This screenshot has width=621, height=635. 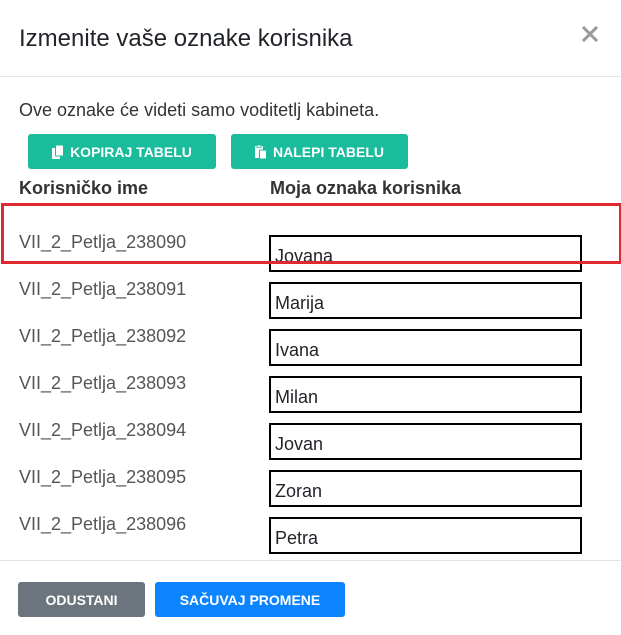 I want to click on username-cell: VII_2_Petlja_238091, so click(x=103, y=289).